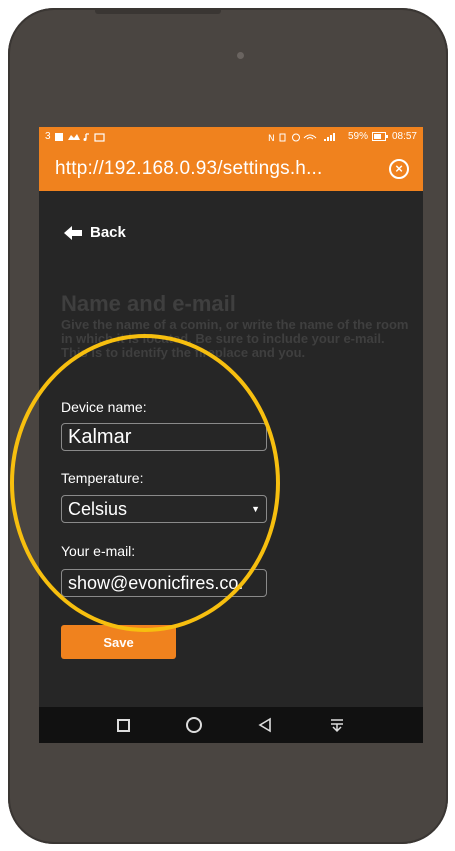  I want to click on home-icon, so click(193, 725).